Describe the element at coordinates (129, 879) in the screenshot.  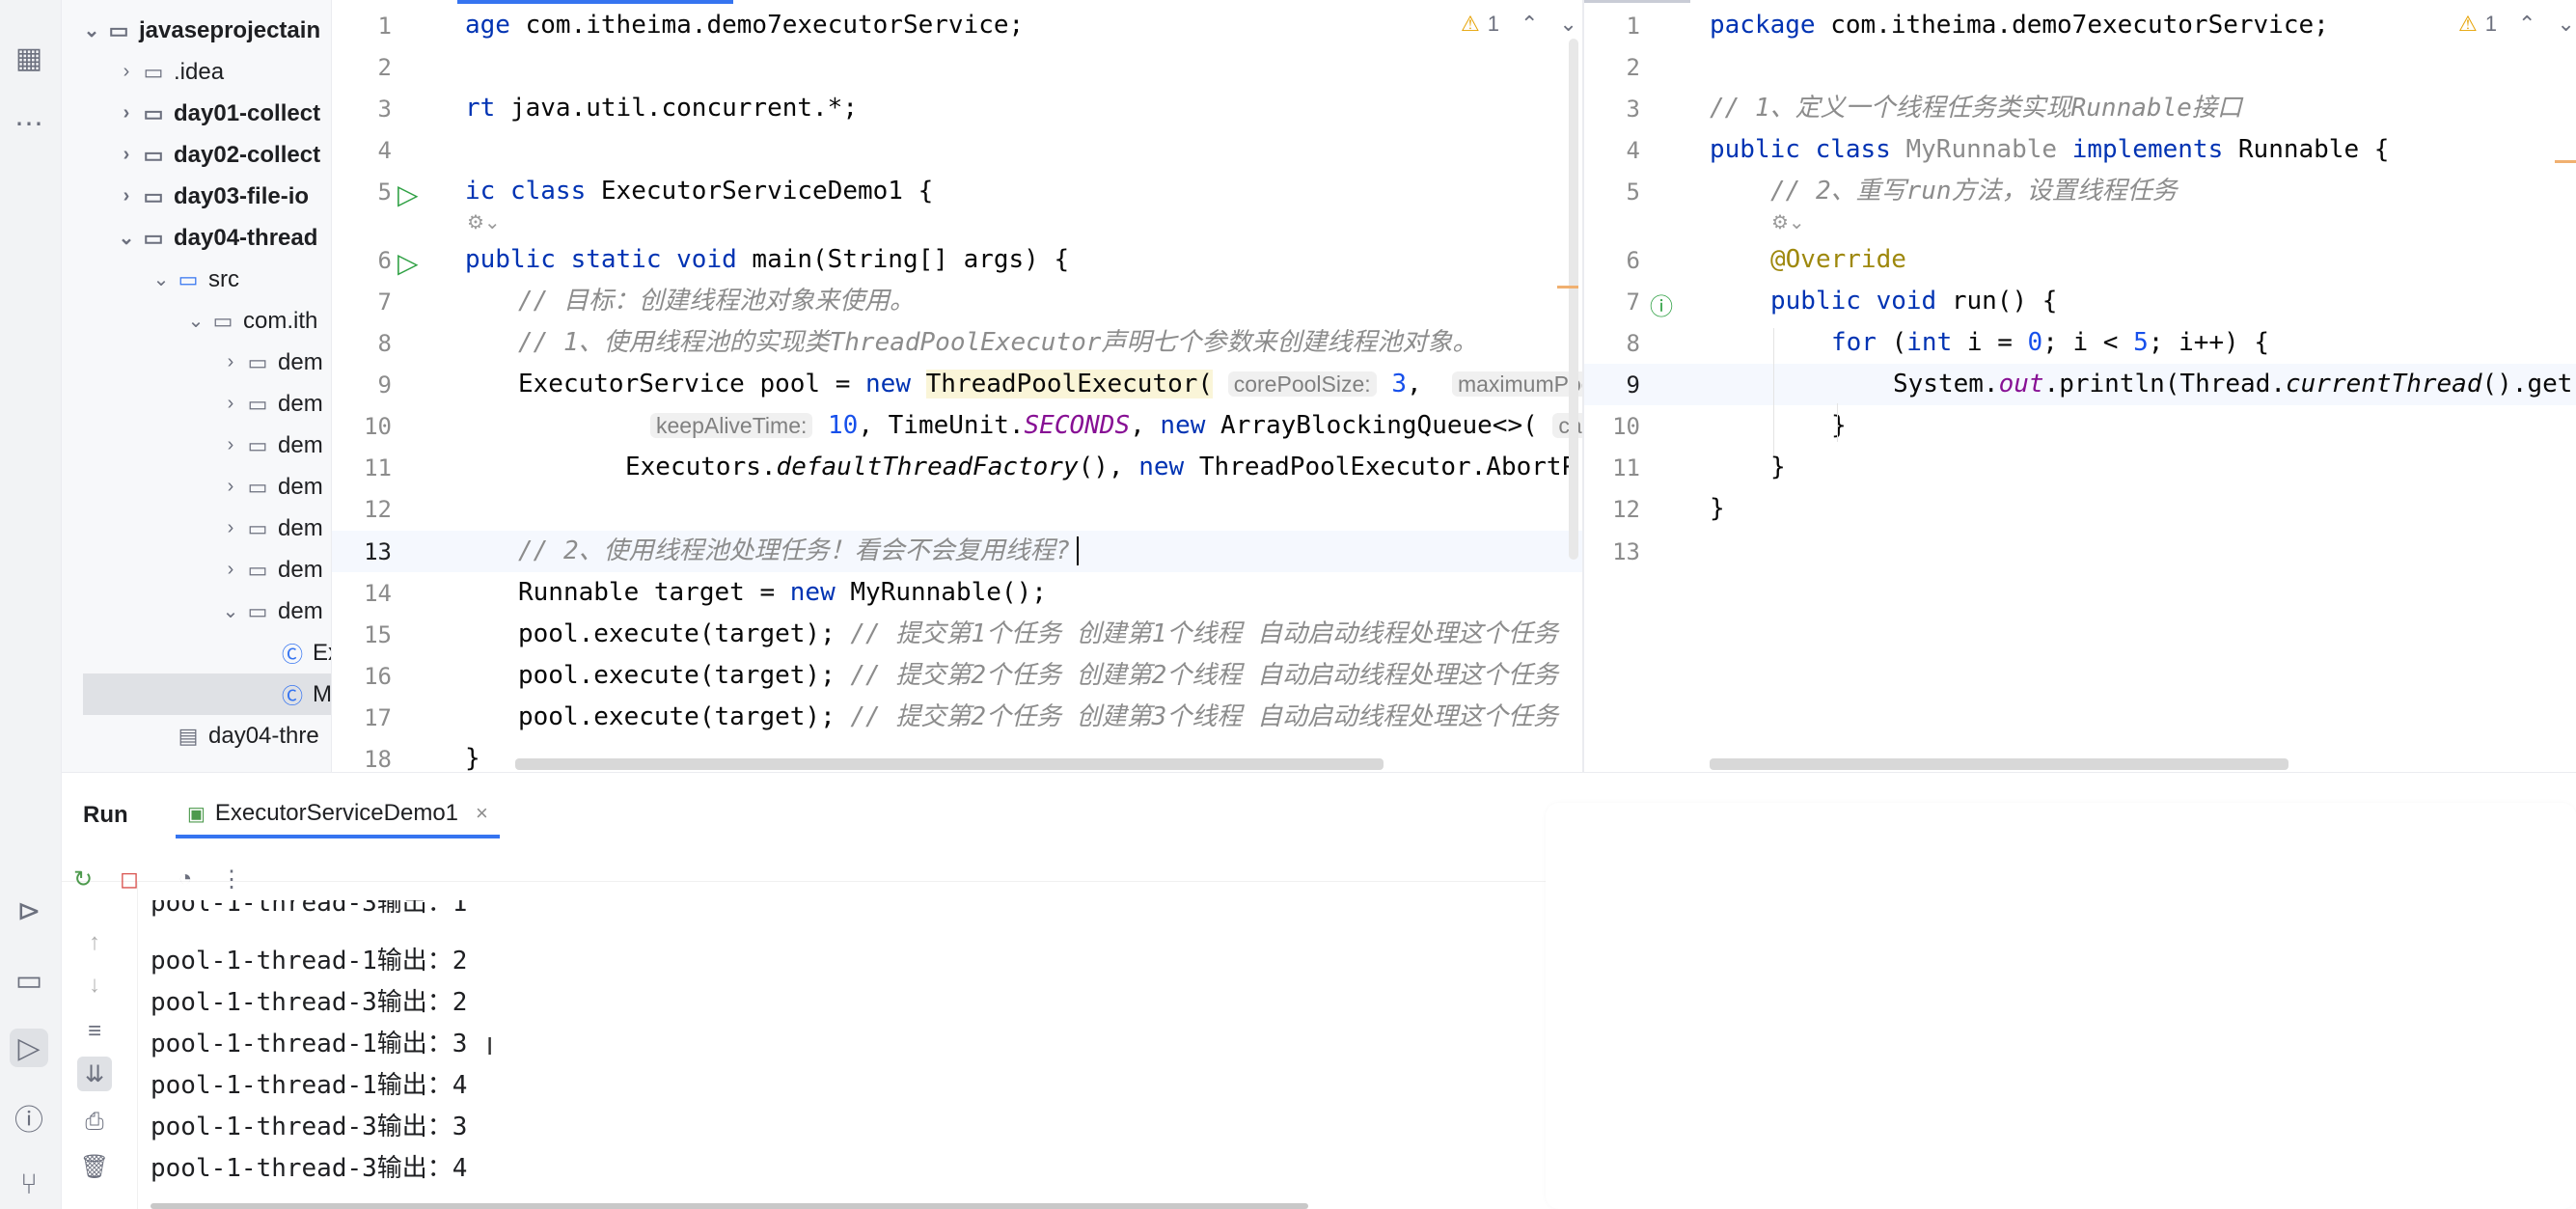
I see `stop-icon: ◻` at that location.